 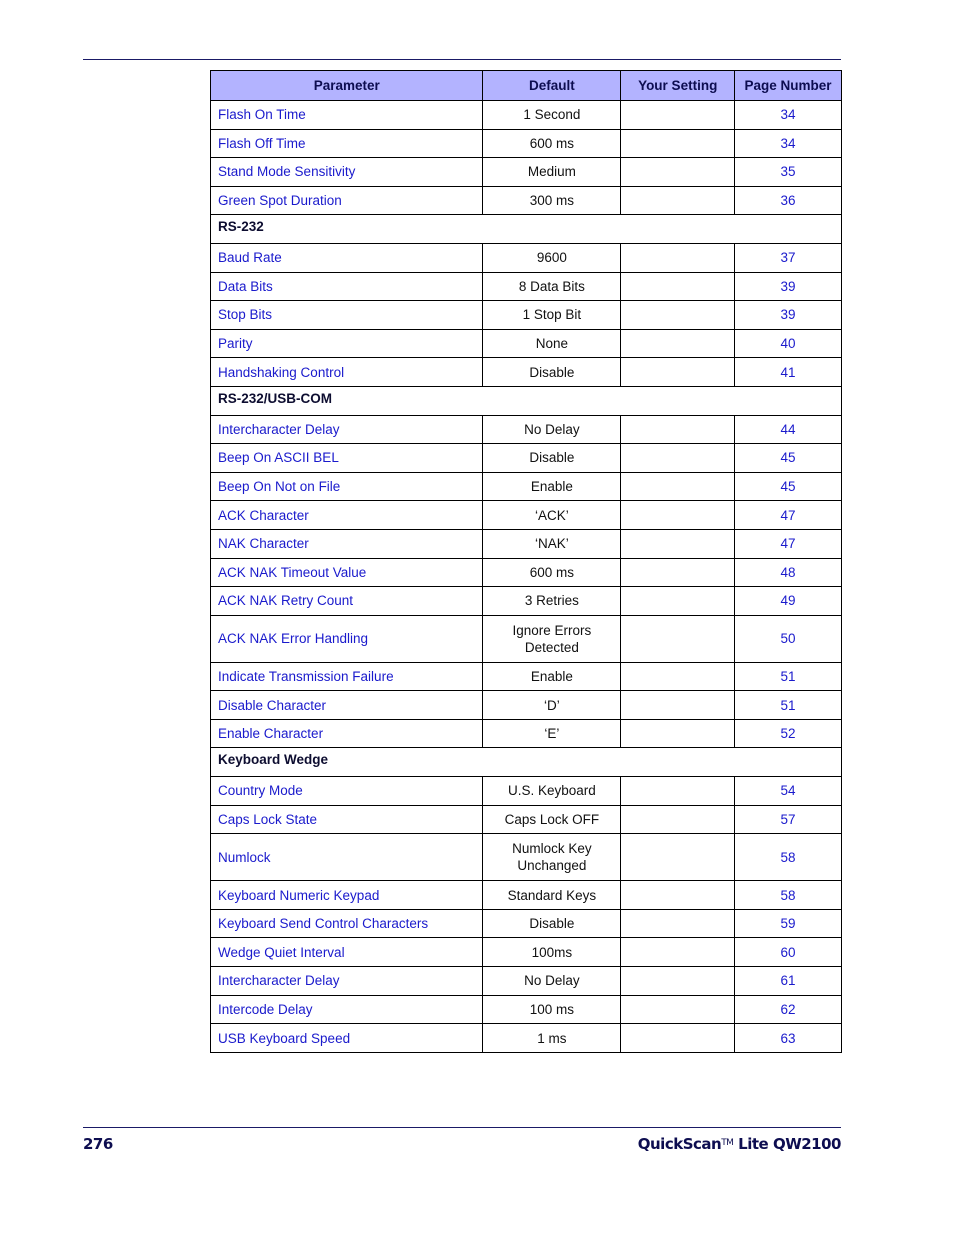 What do you see at coordinates (552, 638) in the screenshot?
I see `default-value: Ignore Errors Detected` at bounding box center [552, 638].